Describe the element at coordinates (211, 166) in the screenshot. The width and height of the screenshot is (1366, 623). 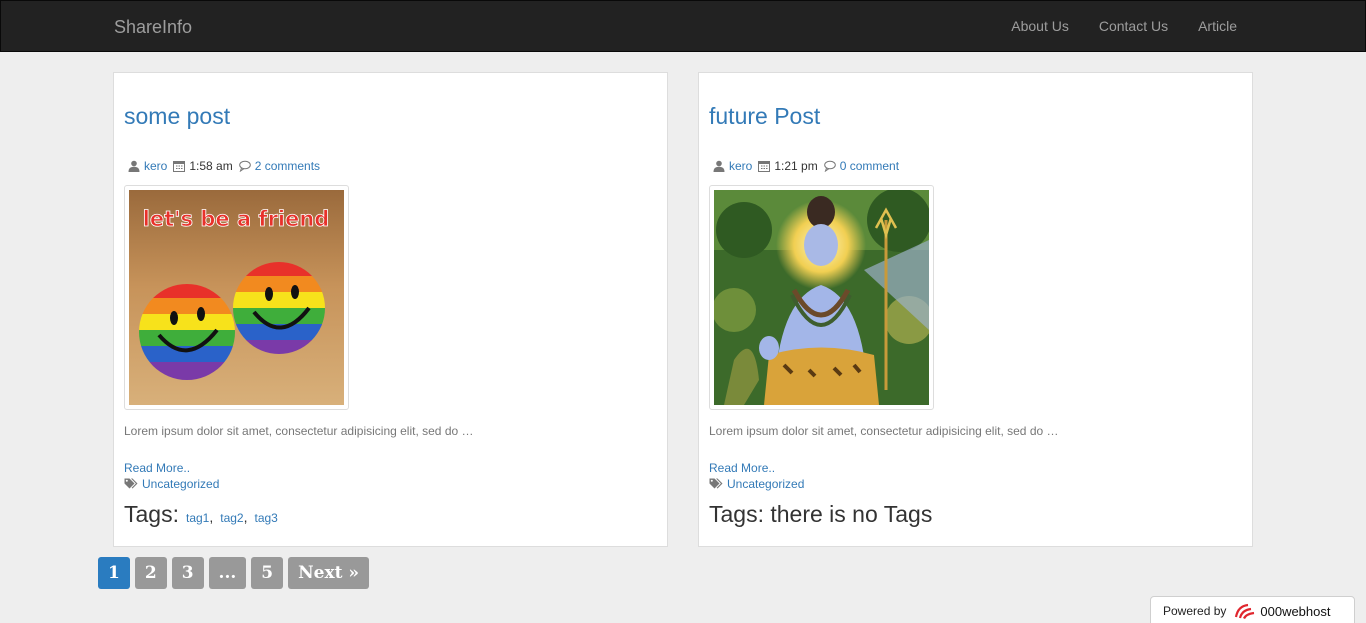
I see `post-time: 1:58 am` at that location.